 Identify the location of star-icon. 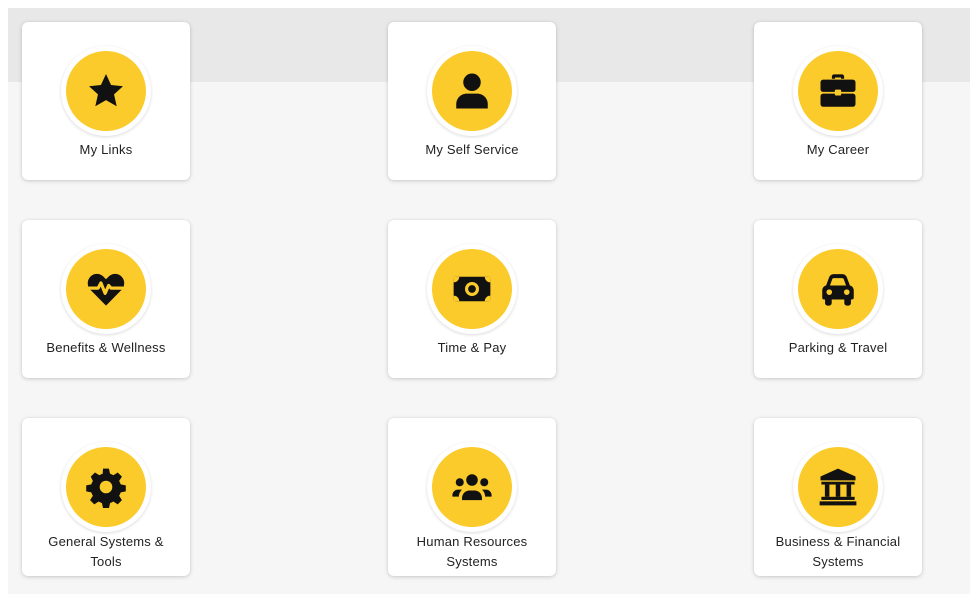
(106, 91).